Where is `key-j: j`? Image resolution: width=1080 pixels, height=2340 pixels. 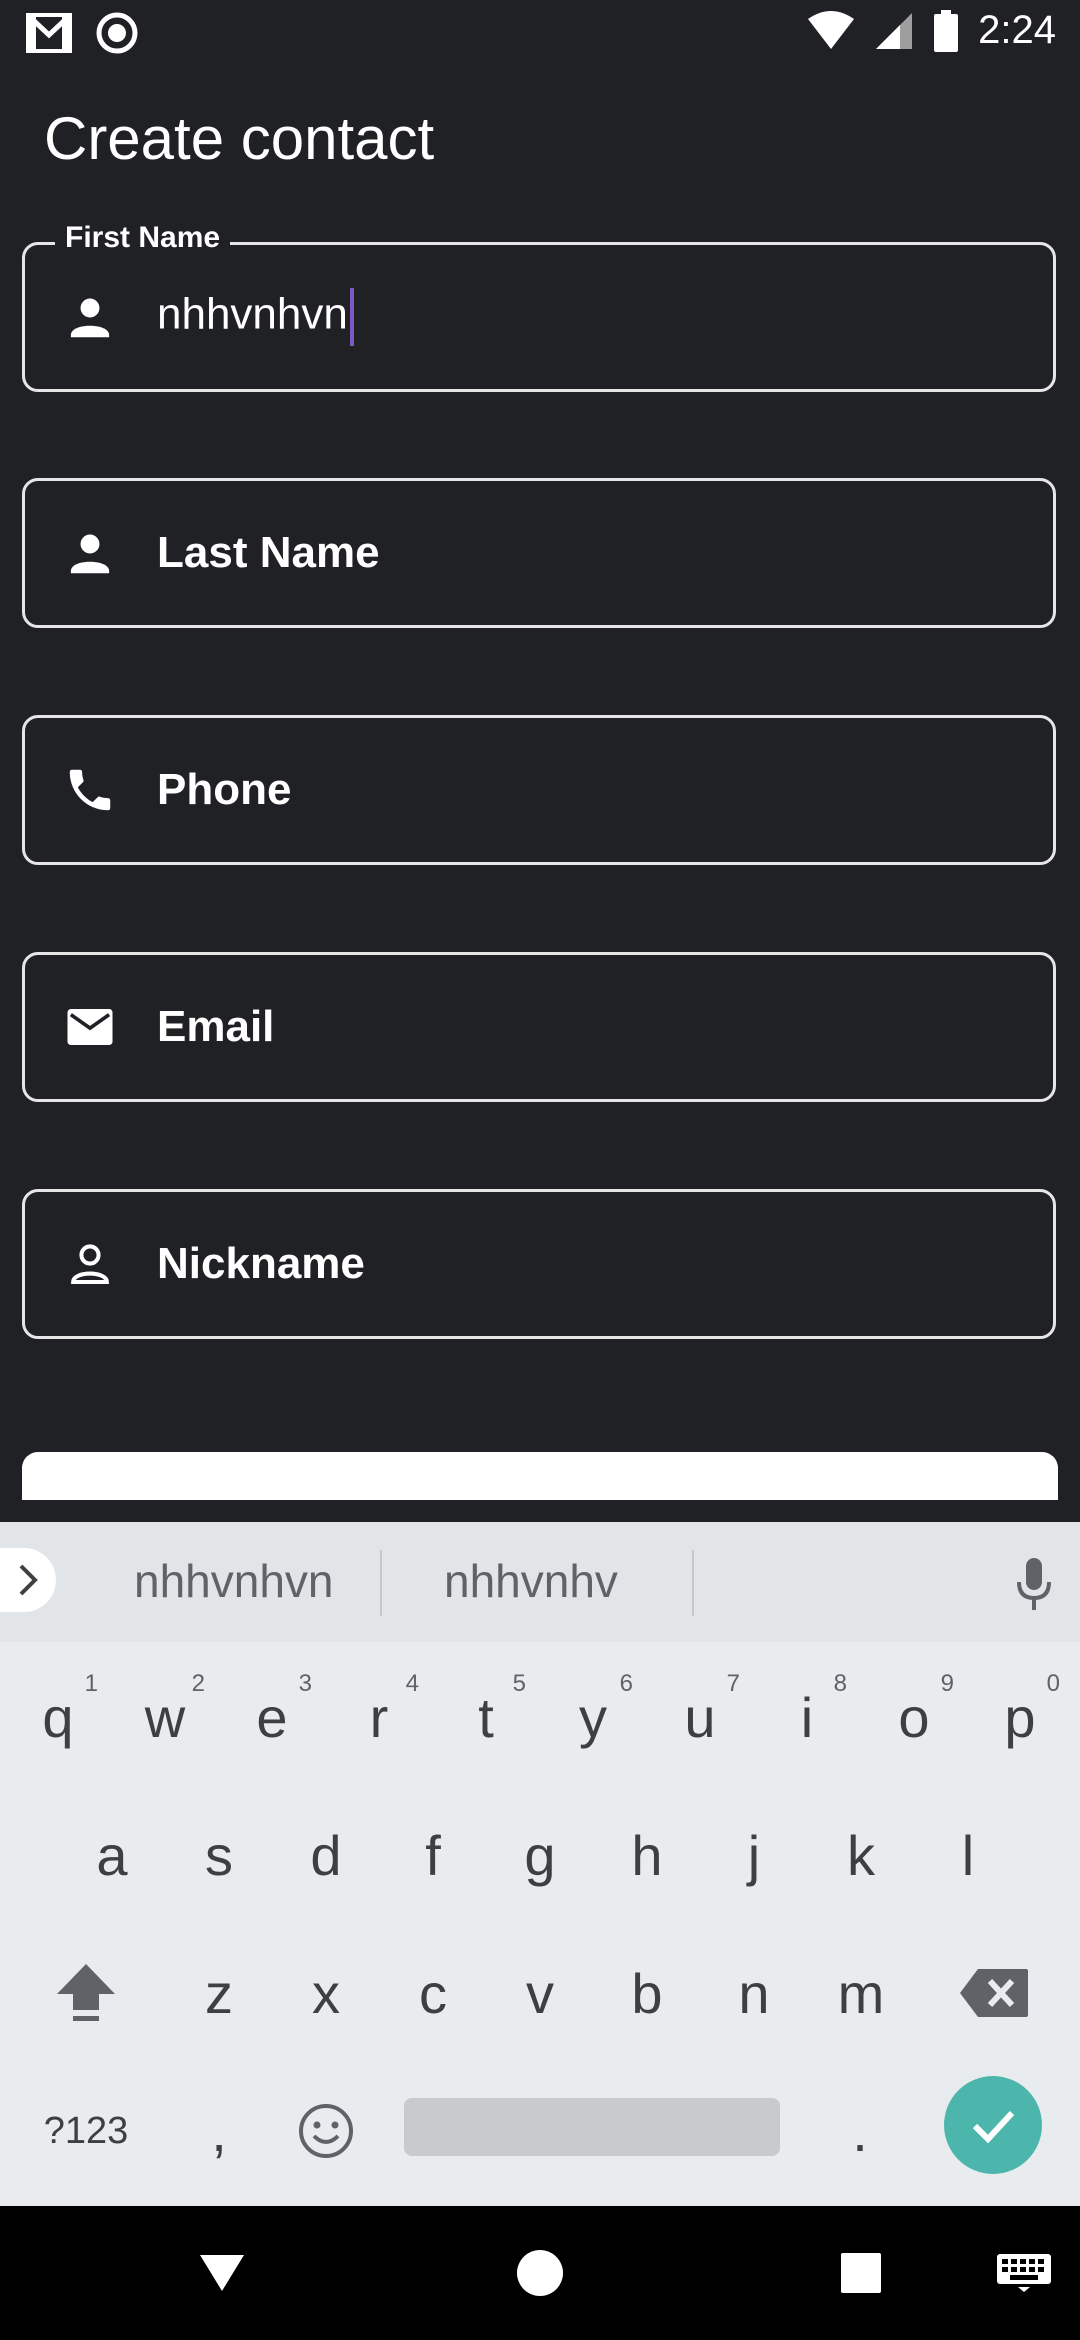
key-j: j is located at coordinates (754, 1855).